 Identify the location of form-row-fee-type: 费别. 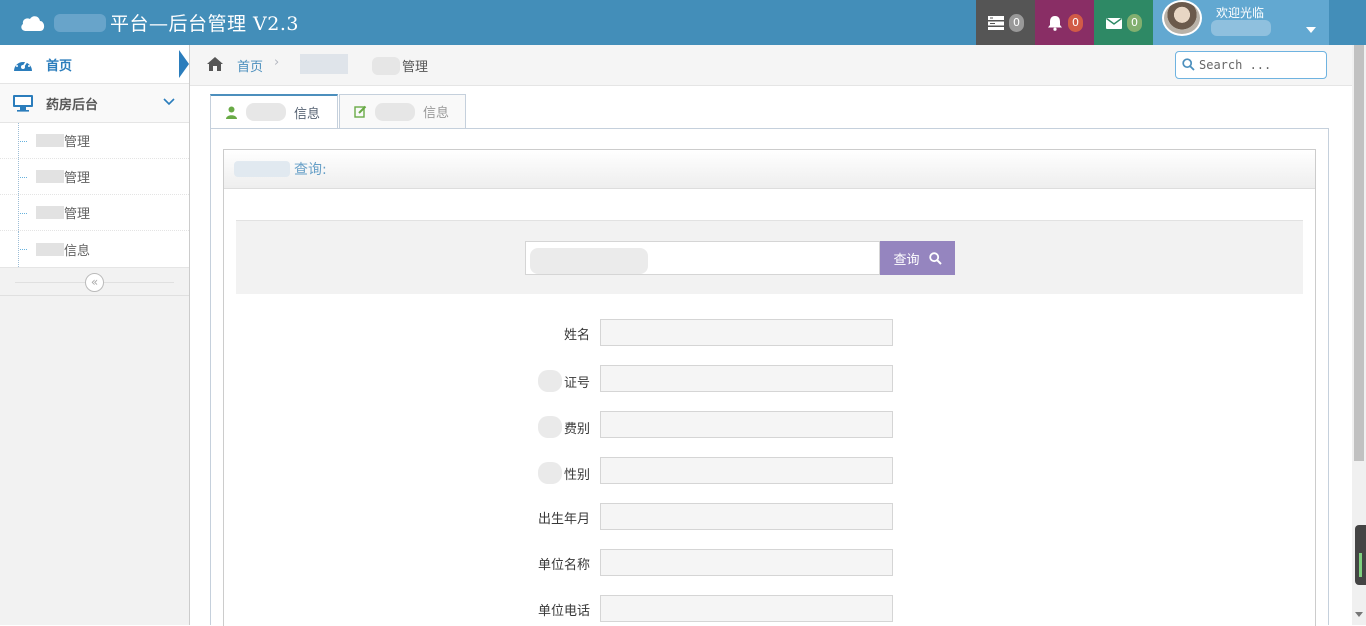
(770, 425).